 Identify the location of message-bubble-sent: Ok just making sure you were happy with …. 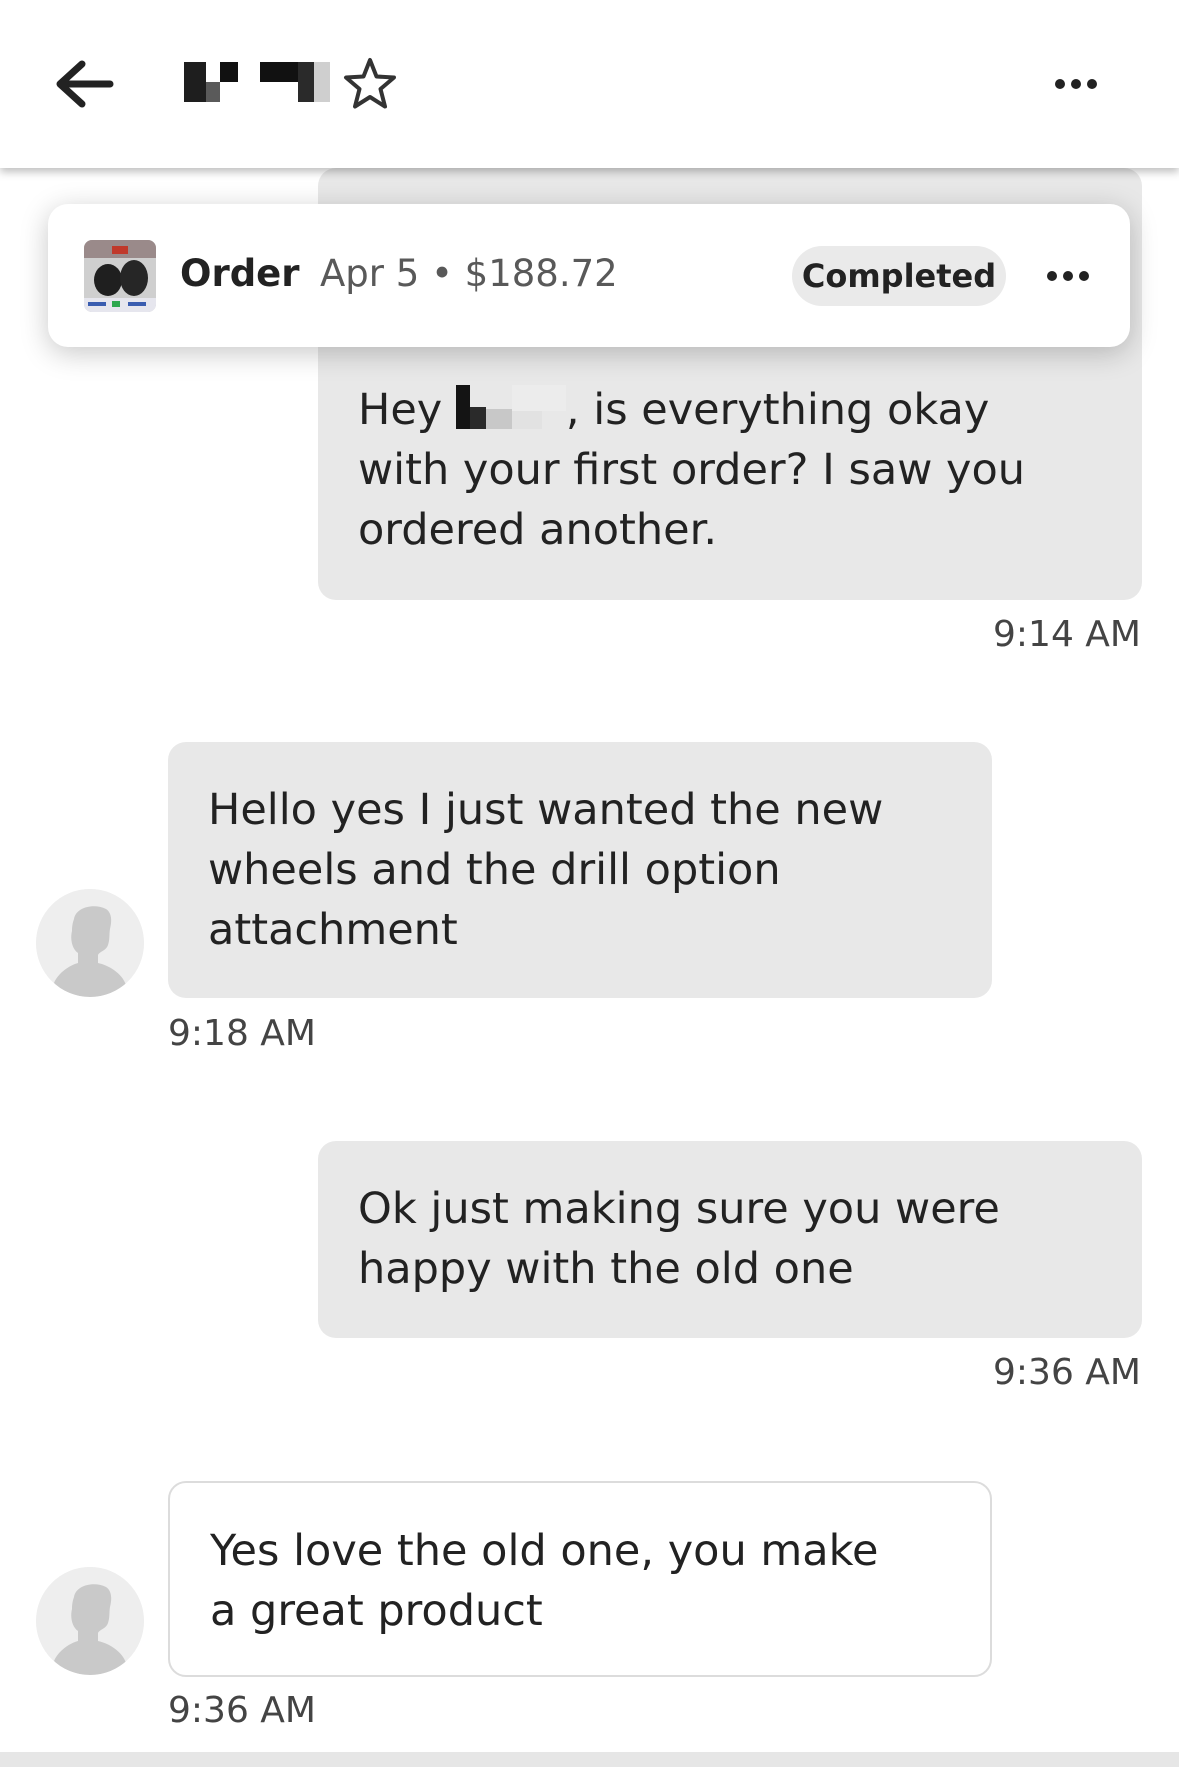
(730, 1239).